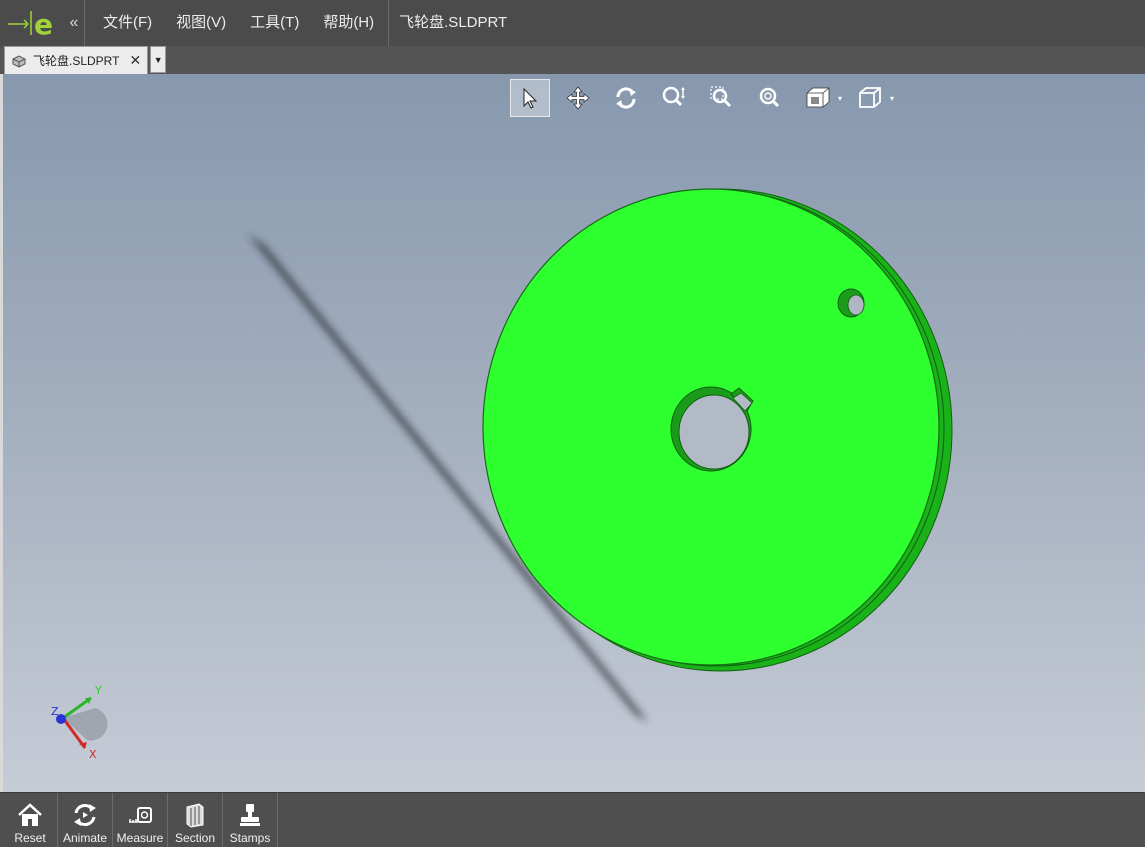 The image size is (1145, 847). Describe the element at coordinates (19, 61) in the screenshot. I see `part-file-icon` at that location.